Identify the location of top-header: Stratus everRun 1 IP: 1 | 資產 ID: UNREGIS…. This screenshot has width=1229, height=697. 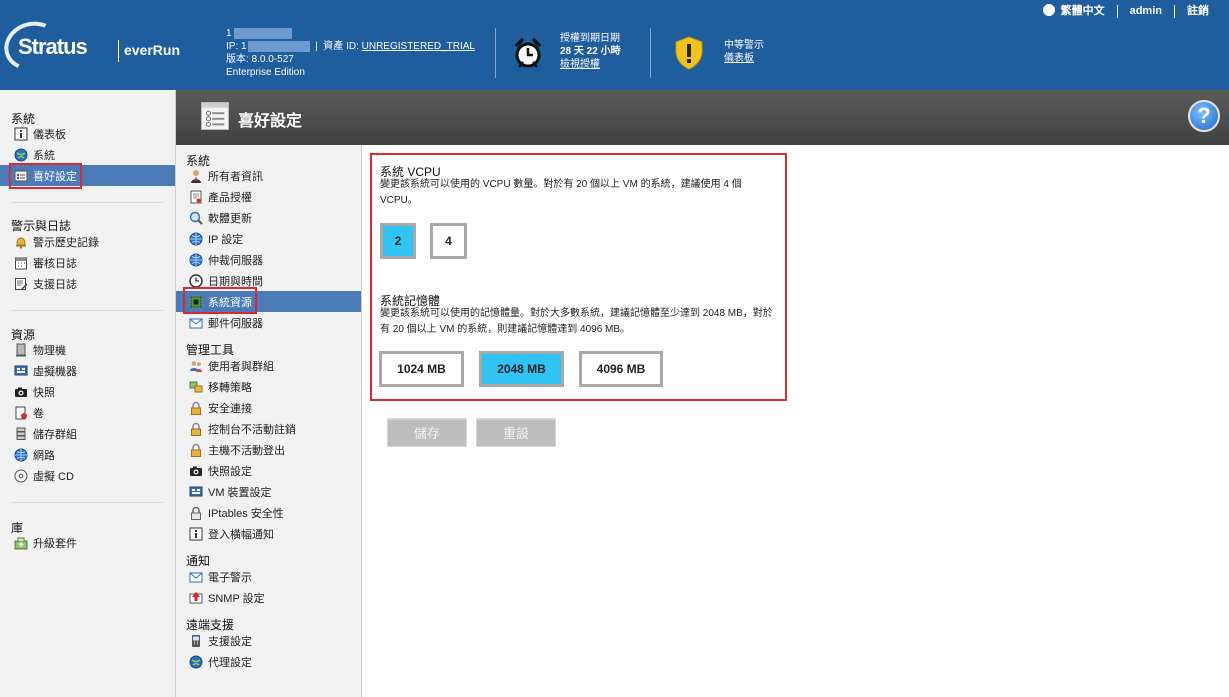
(614, 45).